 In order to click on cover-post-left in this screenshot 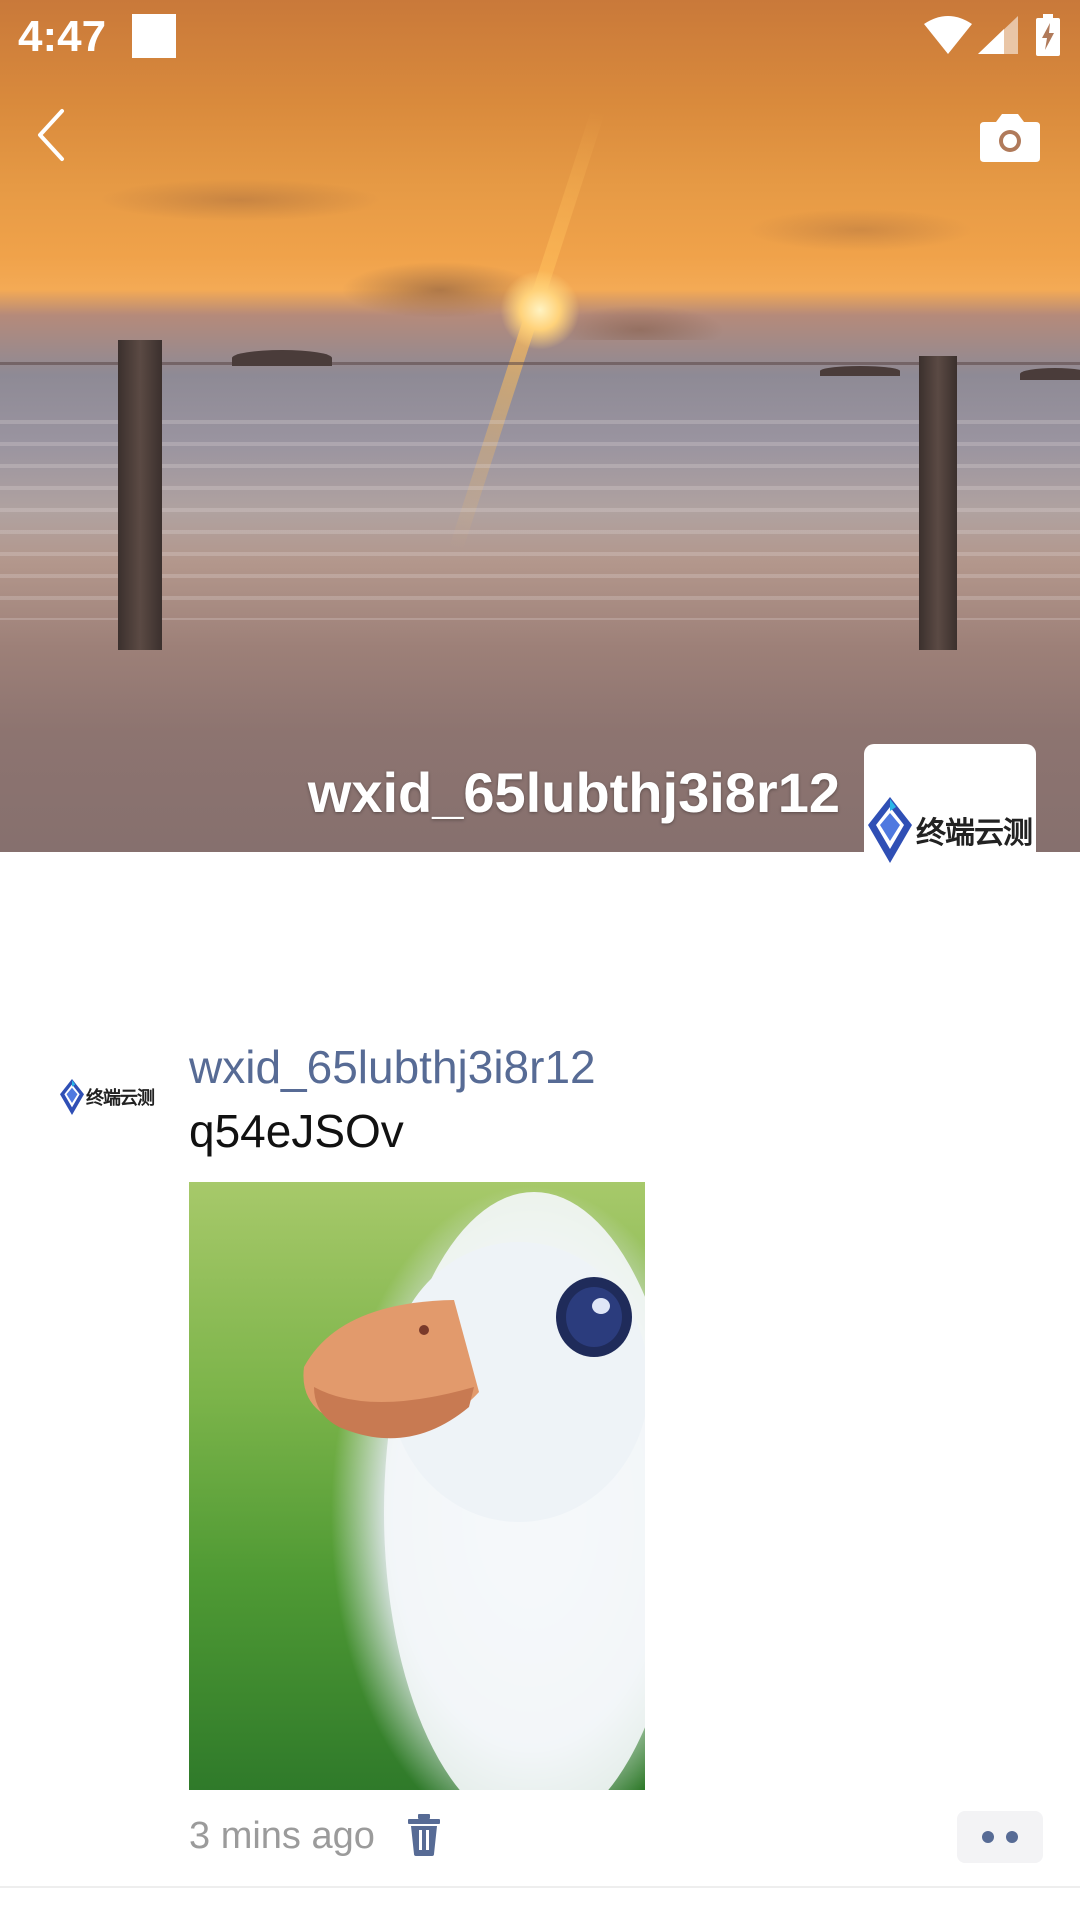, I will do `click(140, 495)`.